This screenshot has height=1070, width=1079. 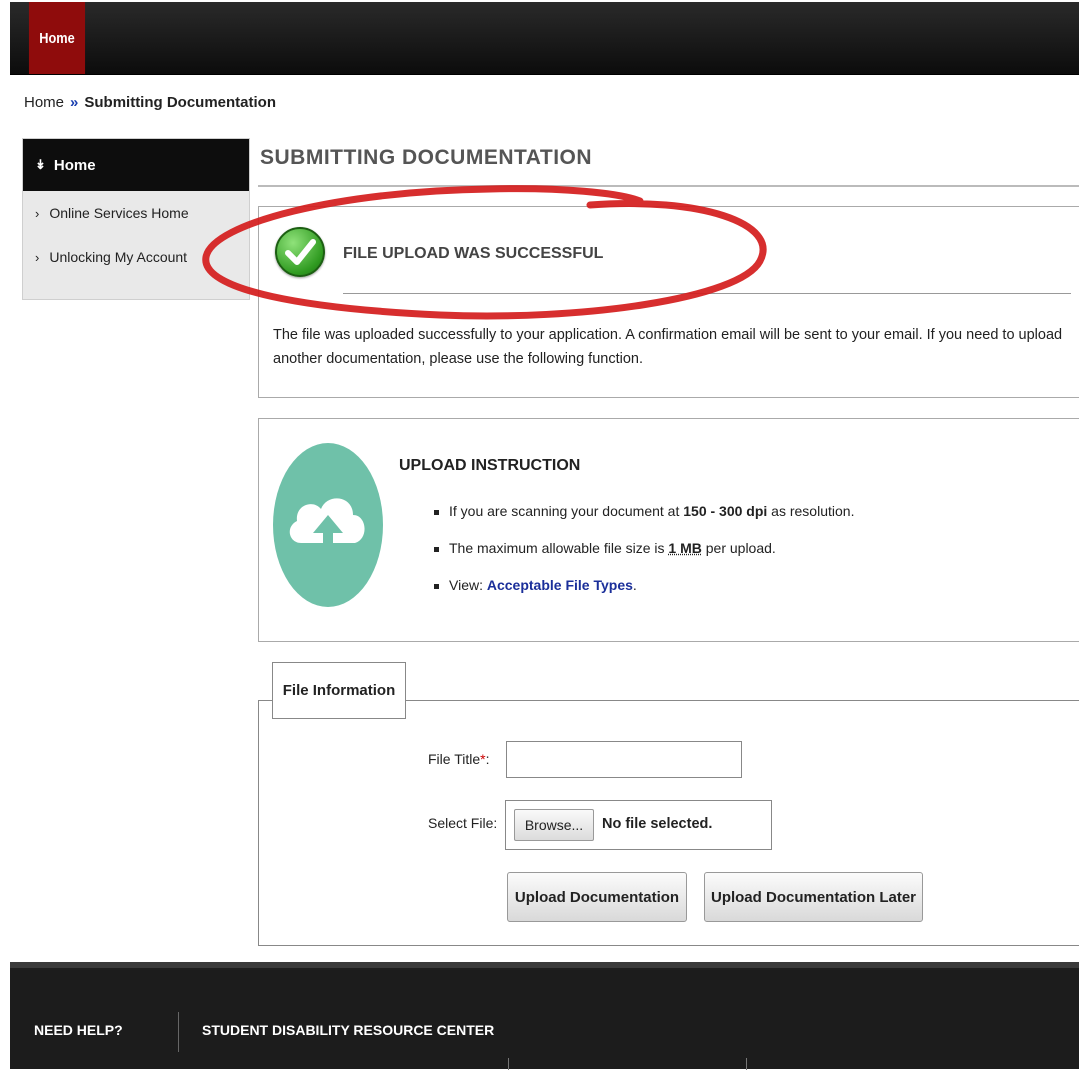 What do you see at coordinates (426, 157) in the screenshot?
I see `page-title: SUBMITTING DOCUMENTATION` at bounding box center [426, 157].